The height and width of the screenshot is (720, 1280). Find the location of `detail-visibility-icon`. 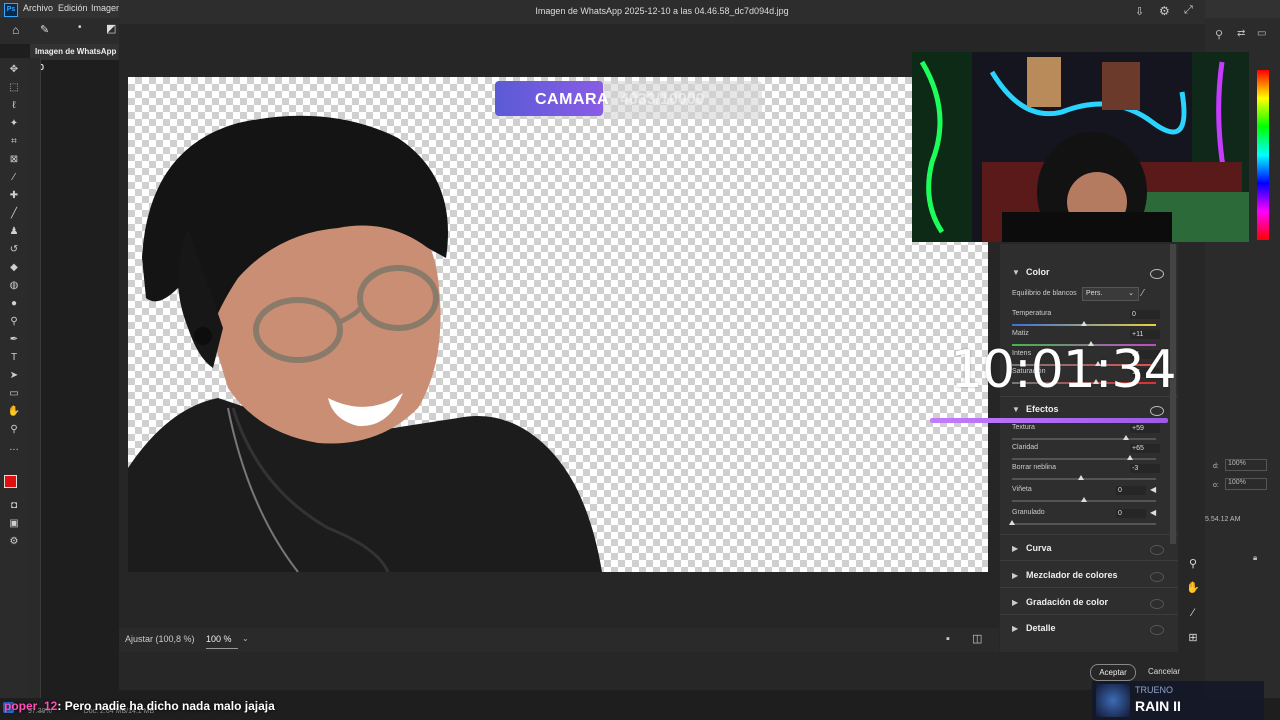

detail-visibility-icon is located at coordinates (1157, 630).